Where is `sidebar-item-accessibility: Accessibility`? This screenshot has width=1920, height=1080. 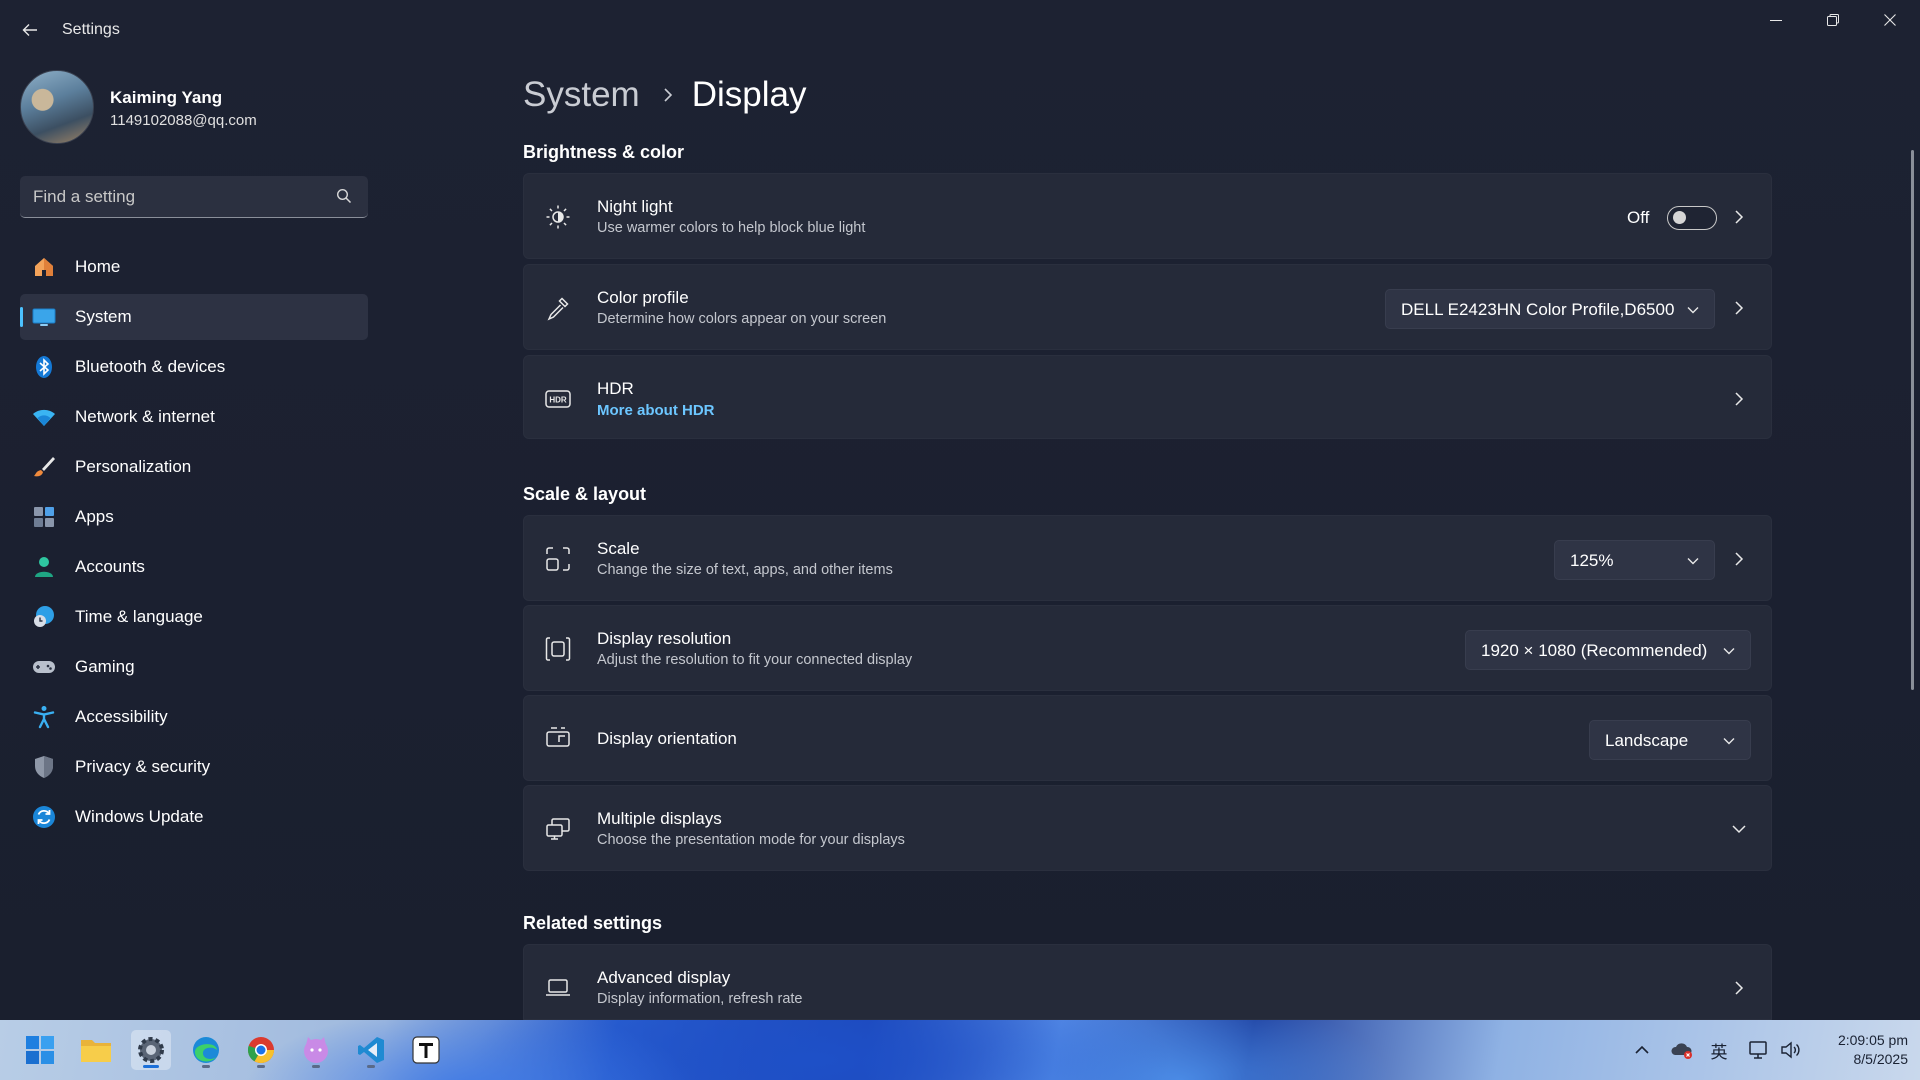
sidebar-item-accessibility: Accessibility is located at coordinates (194, 717).